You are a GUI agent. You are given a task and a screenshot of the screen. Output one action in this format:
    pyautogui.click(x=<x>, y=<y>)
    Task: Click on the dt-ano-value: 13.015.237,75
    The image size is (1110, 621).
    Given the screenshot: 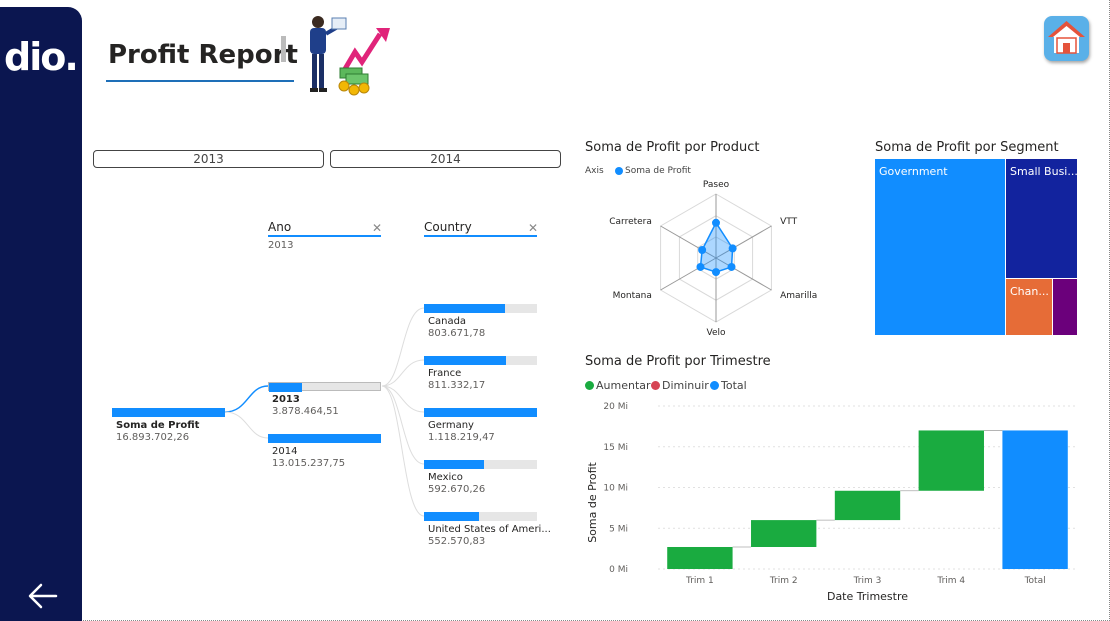 What is the action you would take?
    pyautogui.click(x=309, y=463)
    